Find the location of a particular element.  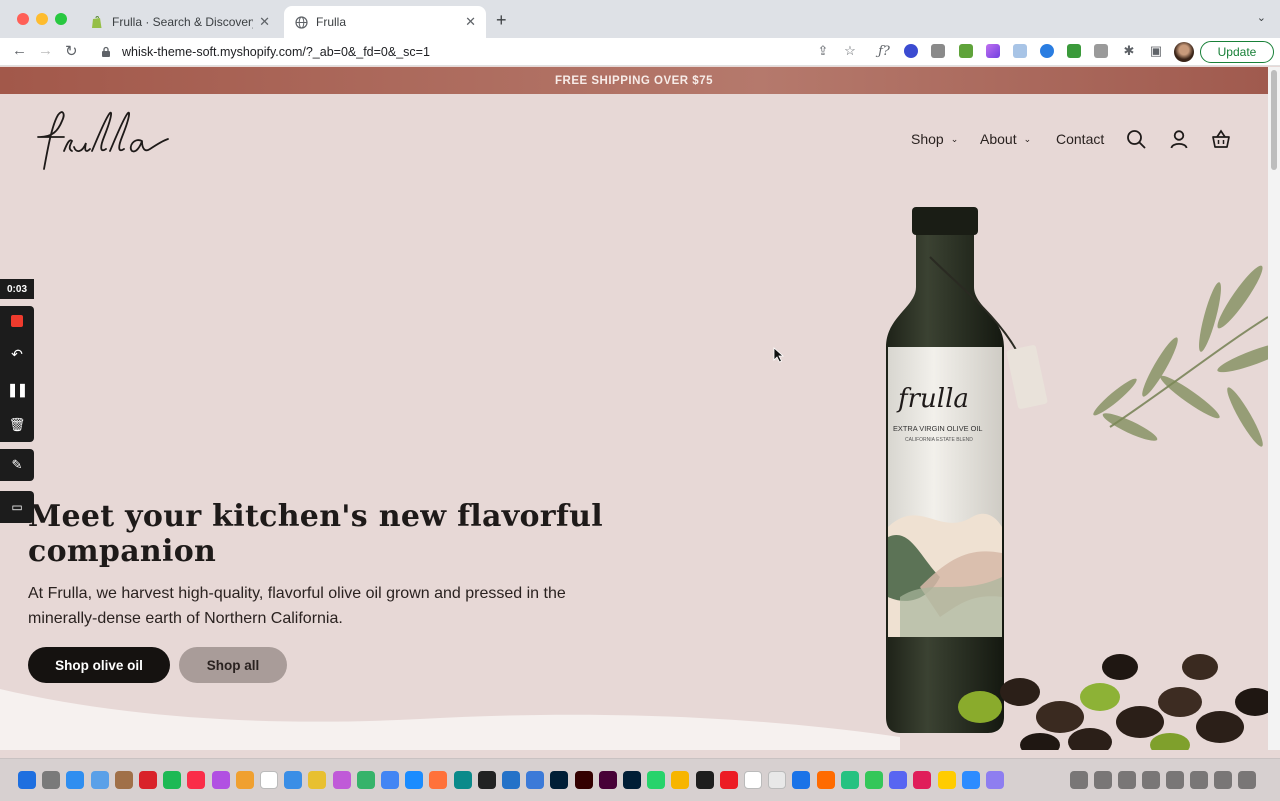

recorder-controls: ↶ ❚❚ 🗑 is located at coordinates (17, 374).